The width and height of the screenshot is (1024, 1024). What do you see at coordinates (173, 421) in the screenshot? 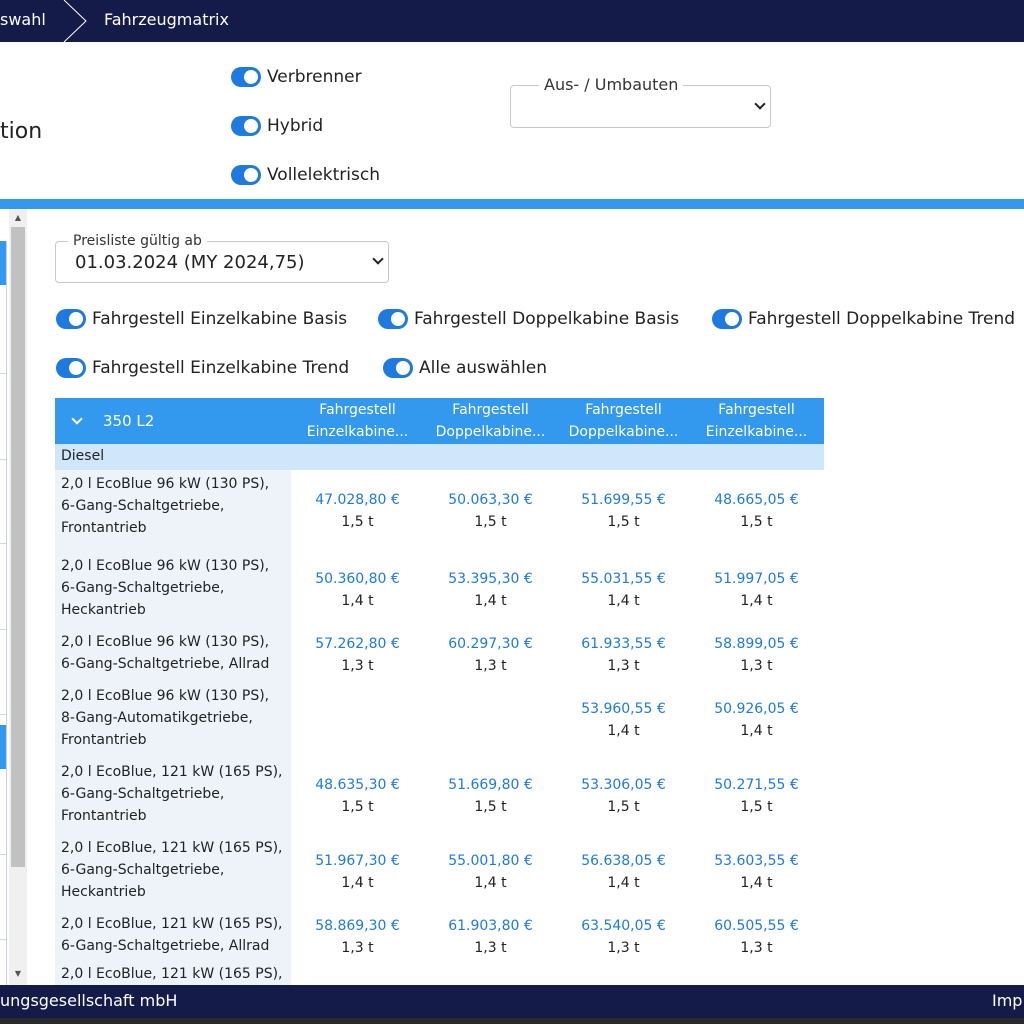
I see `group-toggle: 350 L2` at bounding box center [173, 421].